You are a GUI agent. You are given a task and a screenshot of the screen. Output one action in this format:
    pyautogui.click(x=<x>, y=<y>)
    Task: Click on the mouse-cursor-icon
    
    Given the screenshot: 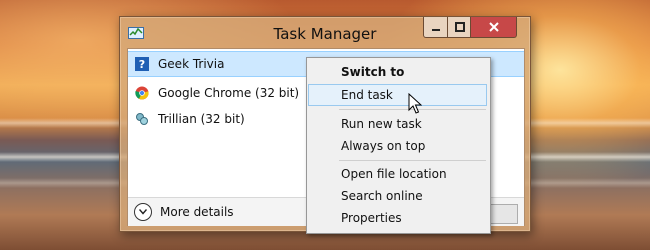 What is the action you would take?
    pyautogui.click(x=415, y=103)
    